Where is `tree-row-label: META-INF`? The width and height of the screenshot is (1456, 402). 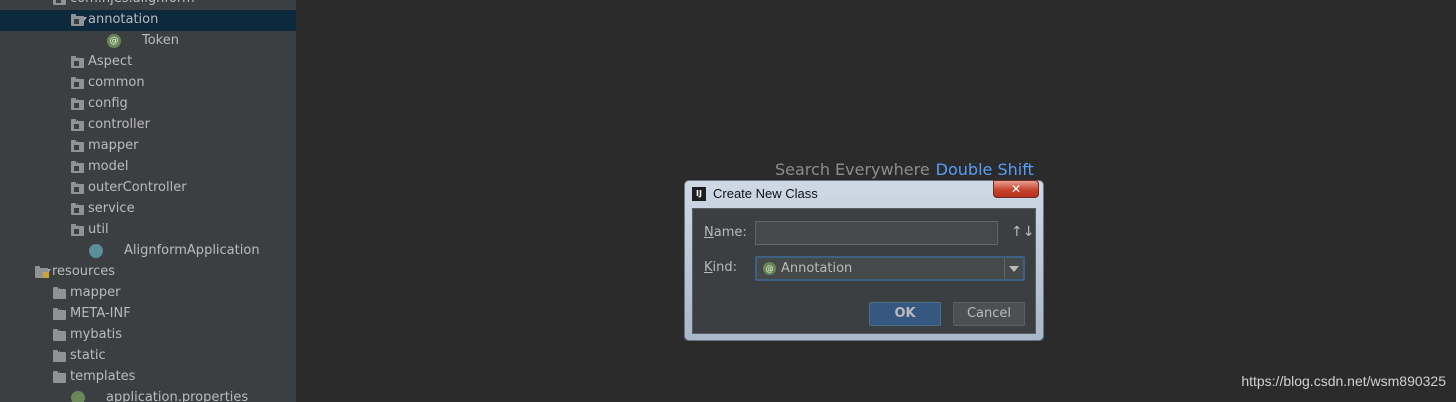
tree-row-label: META-INF is located at coordinates (100, 313).